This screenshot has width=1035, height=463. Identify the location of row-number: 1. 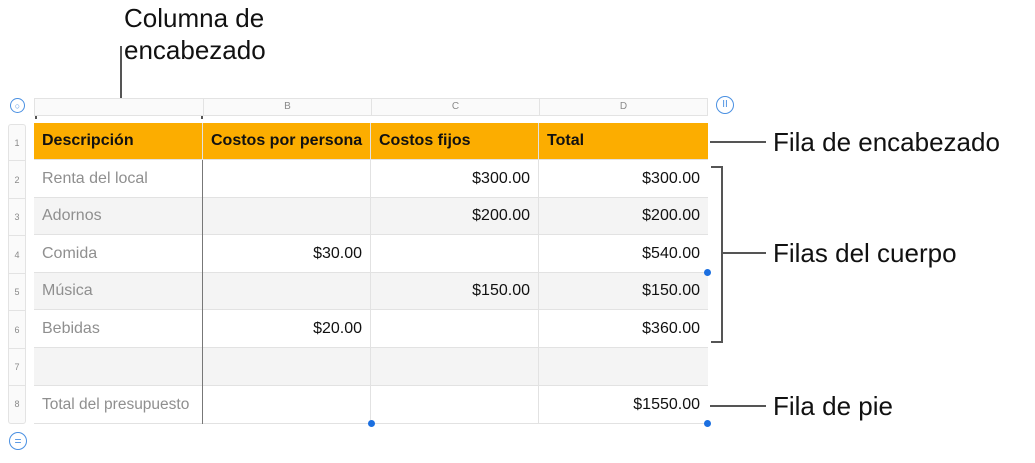
(17, 143).